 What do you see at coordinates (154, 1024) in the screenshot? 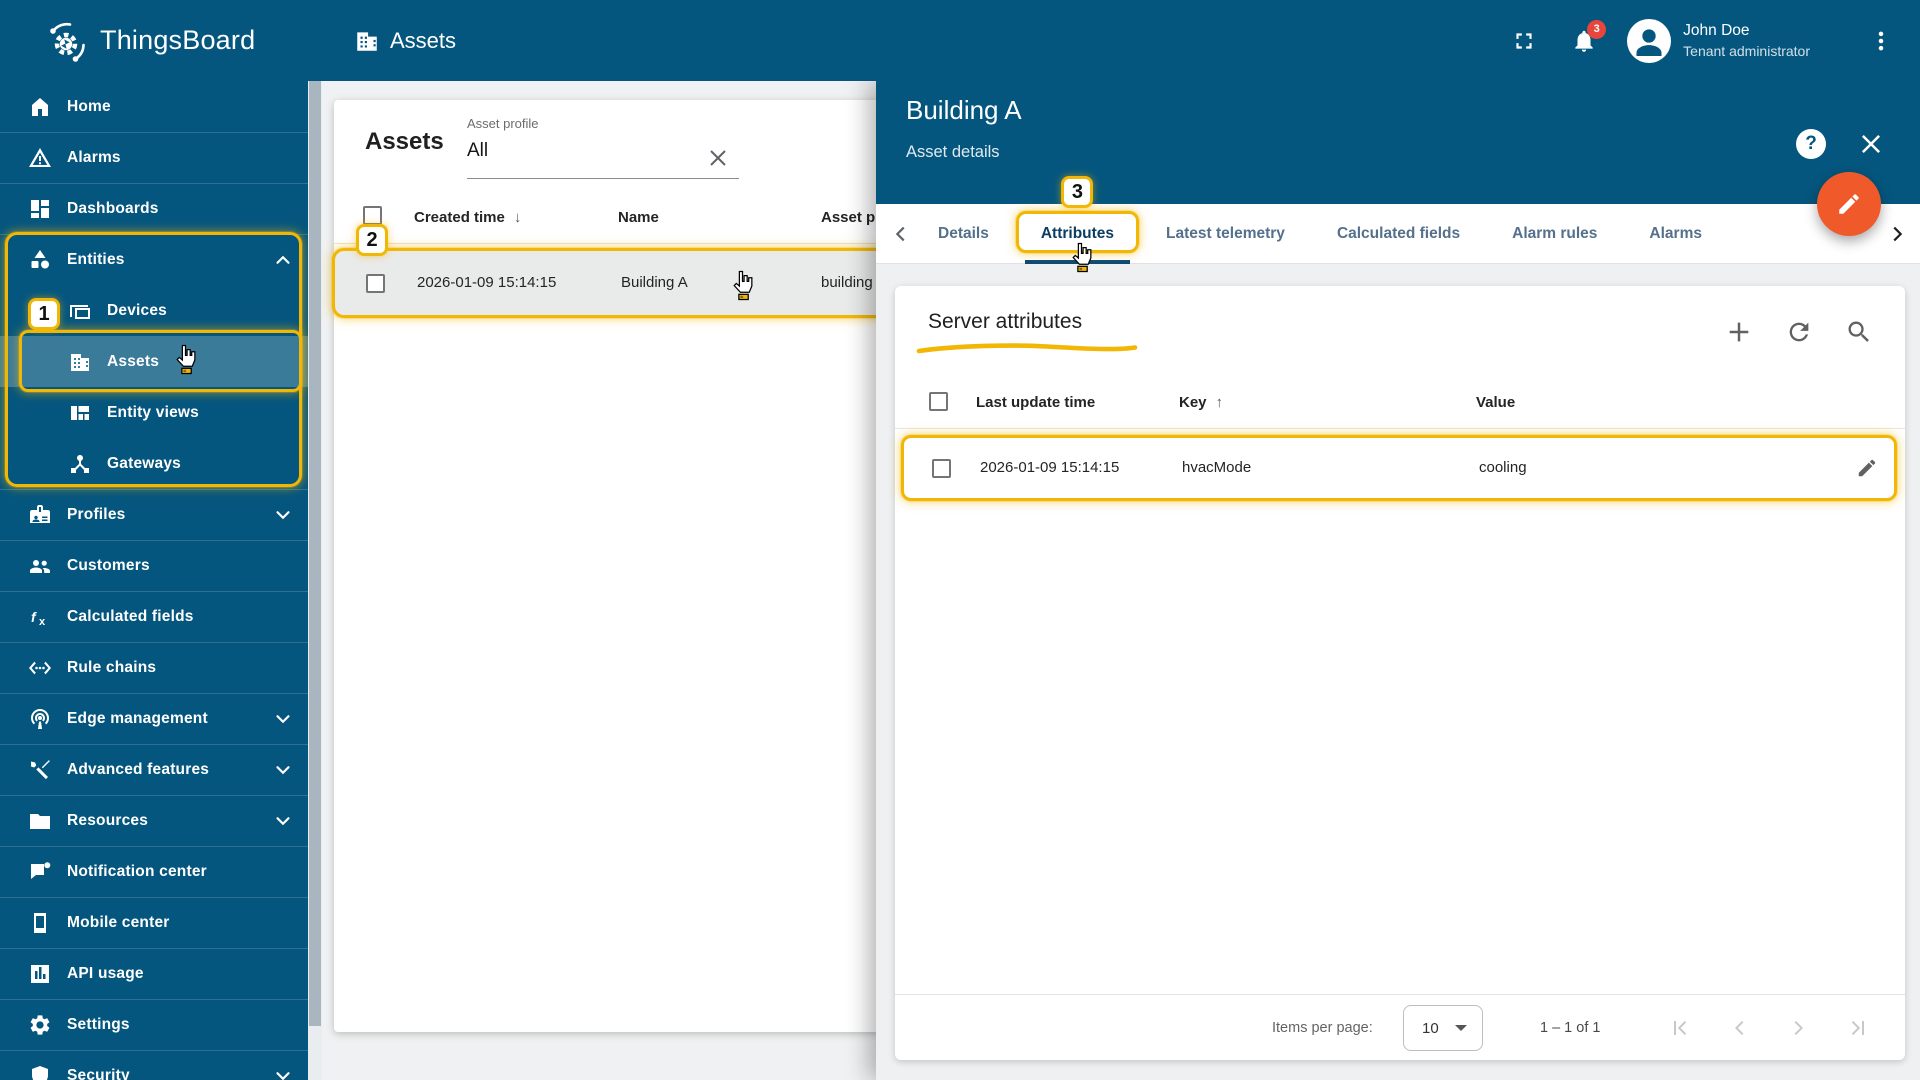
I see `sidebar-item-settings: Settings` at bounding box center [154, 1024].